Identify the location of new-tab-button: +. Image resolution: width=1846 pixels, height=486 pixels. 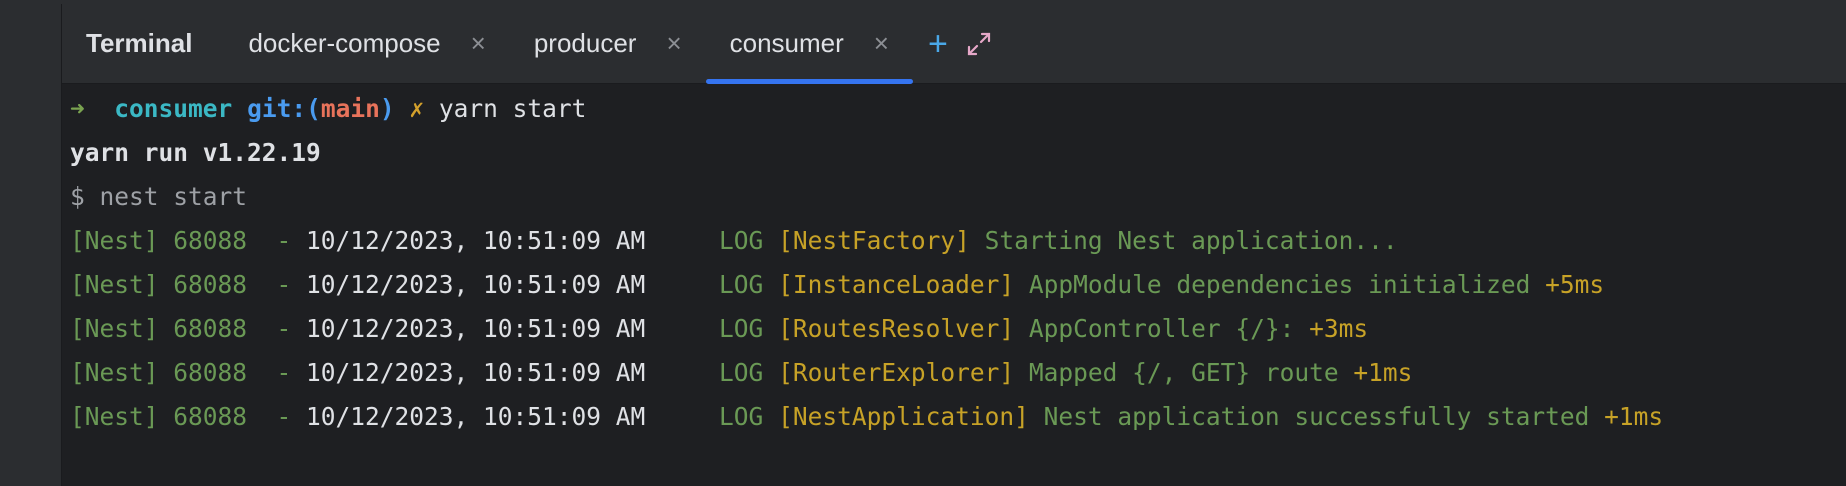
(933, 44).